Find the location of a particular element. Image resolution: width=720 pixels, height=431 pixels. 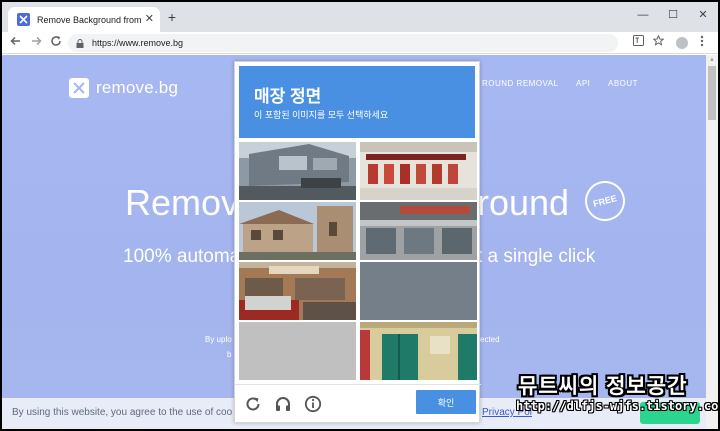

bookmark-star-button is located at coordinates (658, 42).